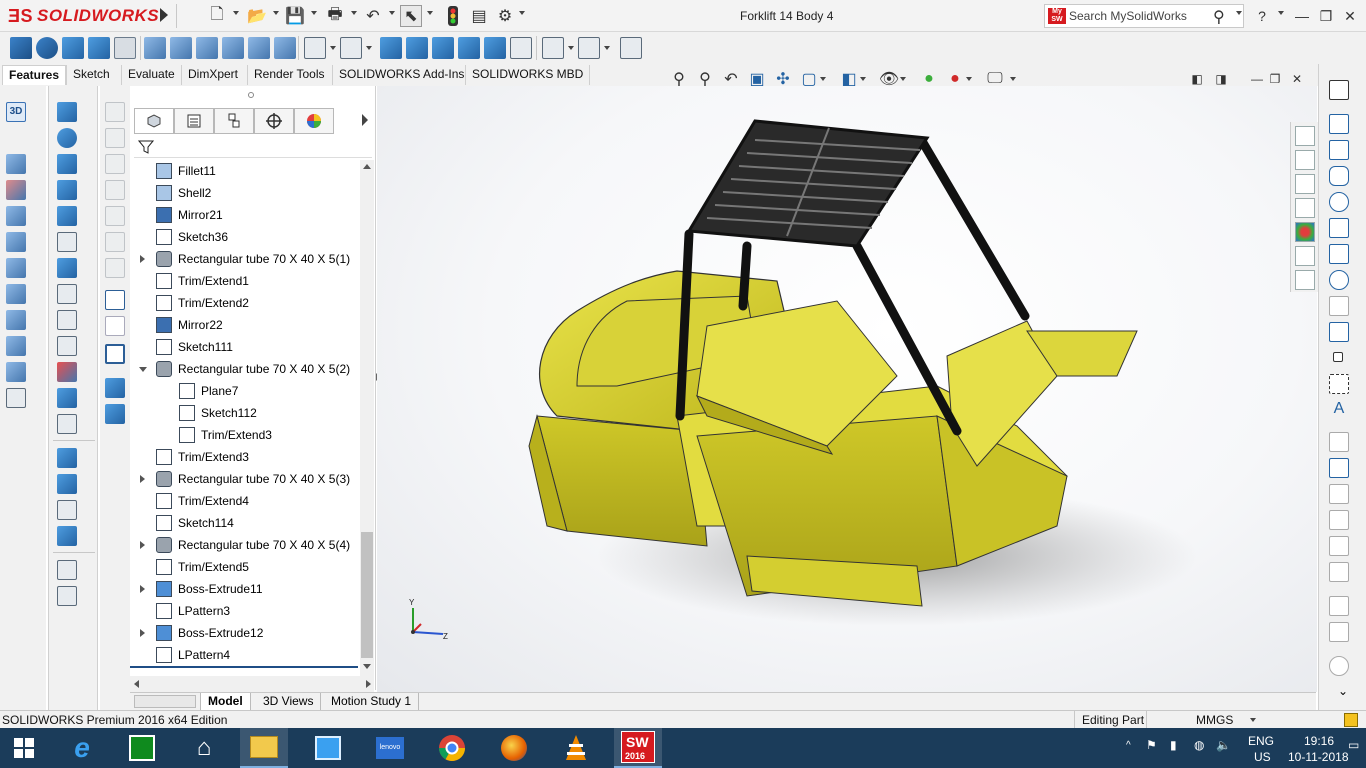 This screenshot has height=768, width=1366. What do you see at coordinates (367, 418) in the screenshot?
I see `feature-tree-scrollbar` at bounding box center [367, 418].